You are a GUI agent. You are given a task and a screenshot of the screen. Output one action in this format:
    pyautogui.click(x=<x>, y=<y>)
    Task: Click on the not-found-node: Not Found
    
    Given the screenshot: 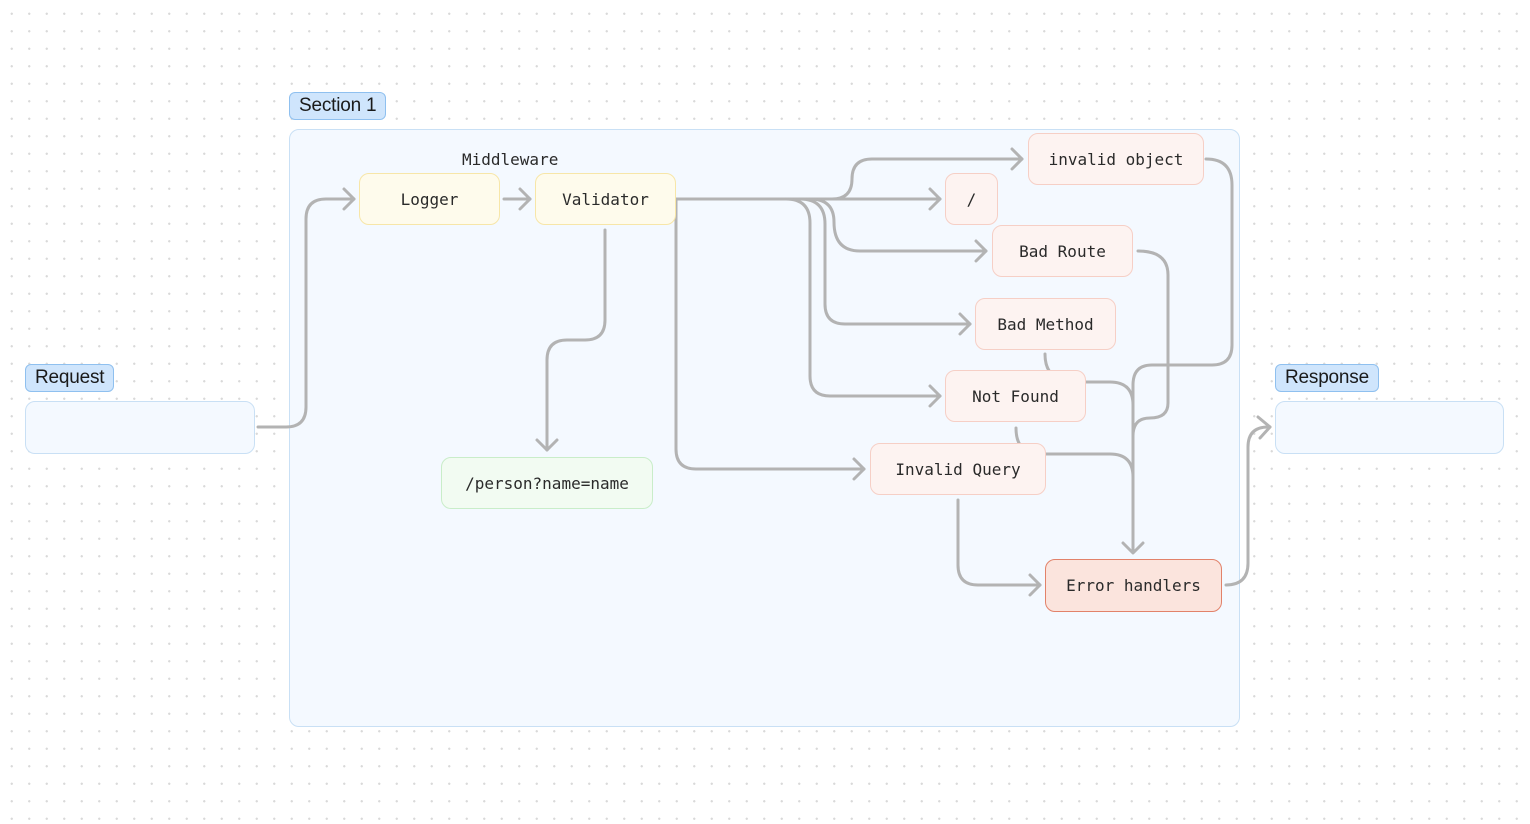 What is the action you would take?
    pyautogui.click(x=1015, y=396)
    